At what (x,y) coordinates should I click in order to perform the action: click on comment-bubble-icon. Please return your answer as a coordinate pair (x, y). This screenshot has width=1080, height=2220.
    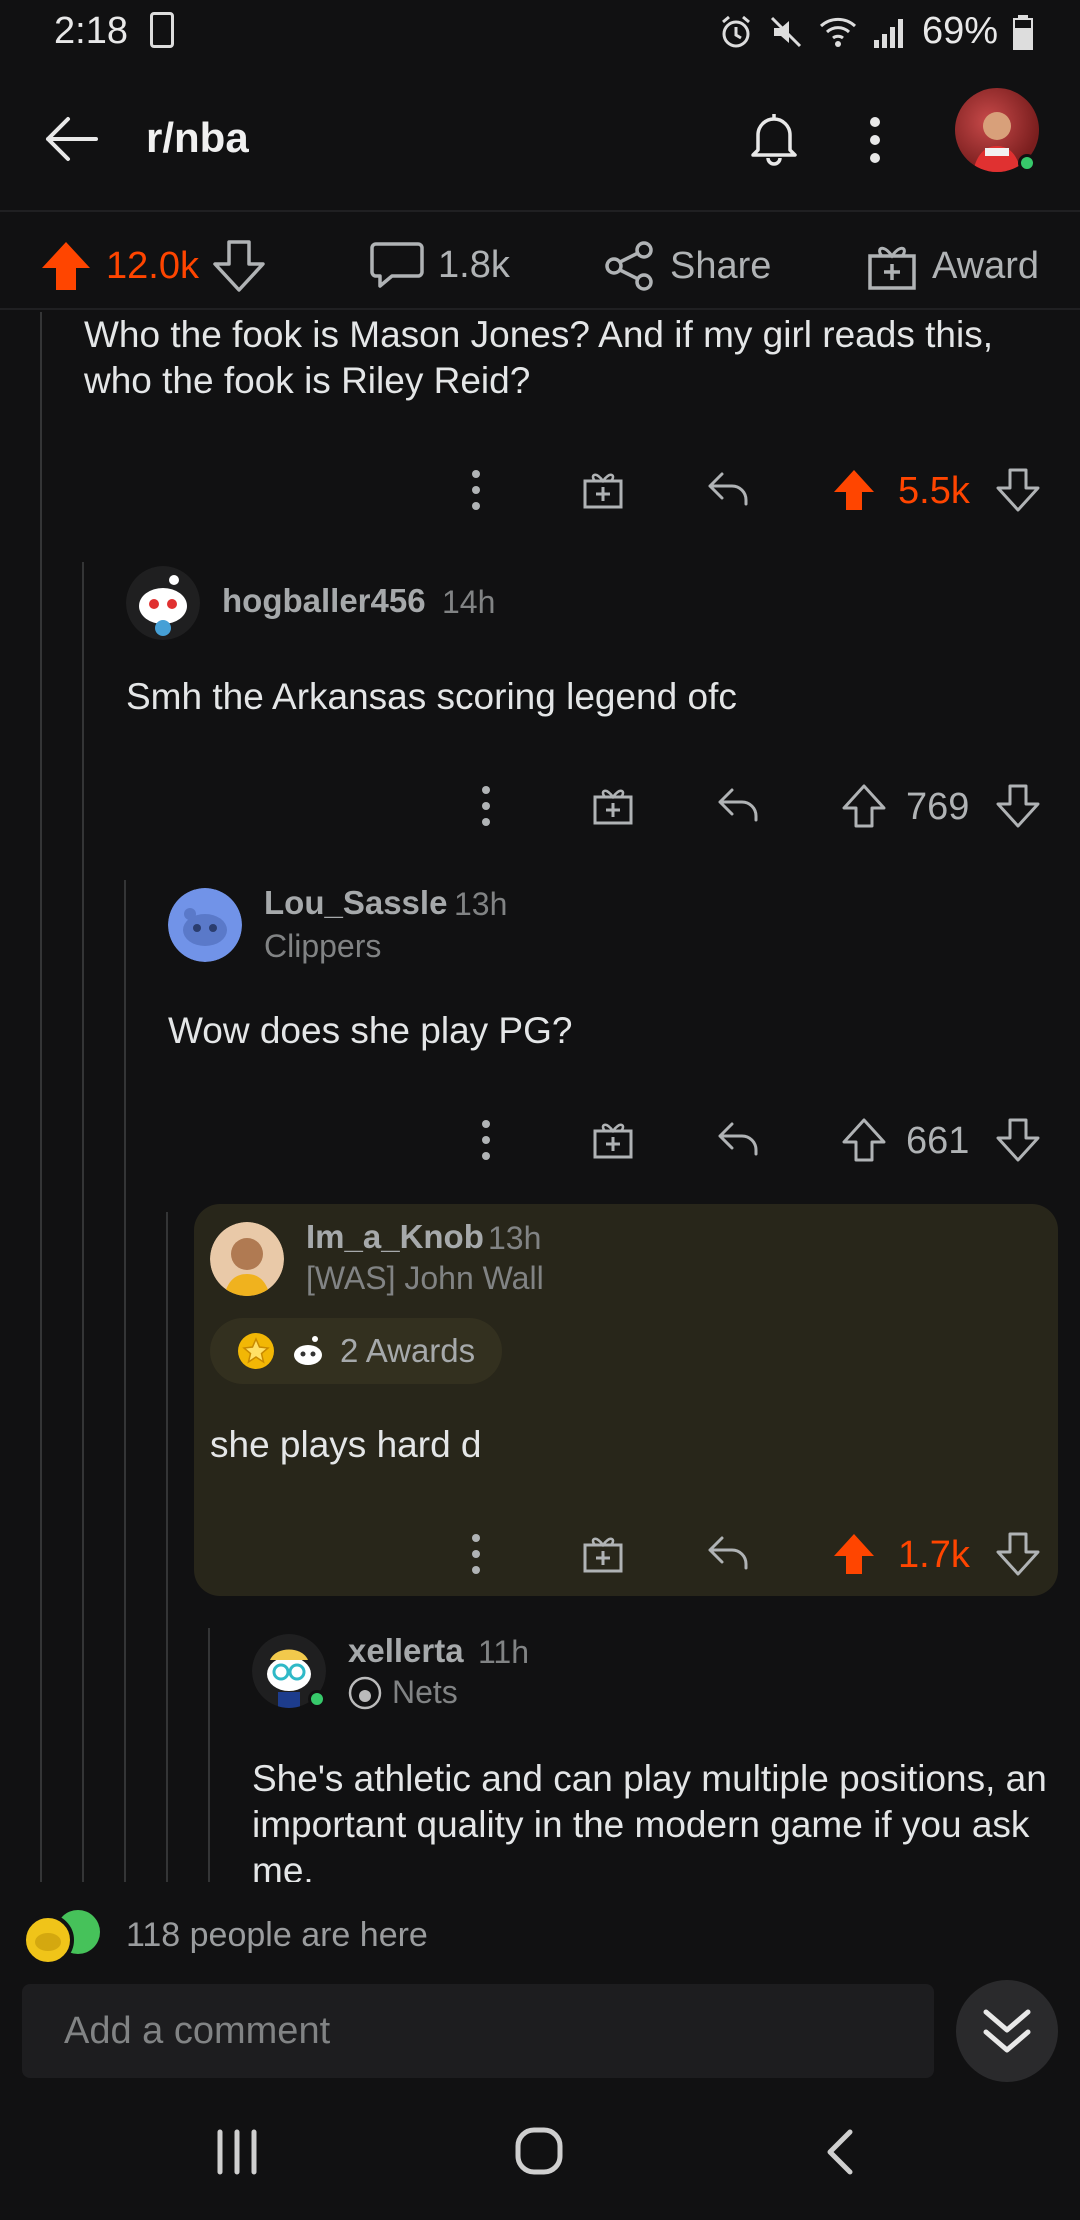
    Looking at the image, I should click on (397, 265).